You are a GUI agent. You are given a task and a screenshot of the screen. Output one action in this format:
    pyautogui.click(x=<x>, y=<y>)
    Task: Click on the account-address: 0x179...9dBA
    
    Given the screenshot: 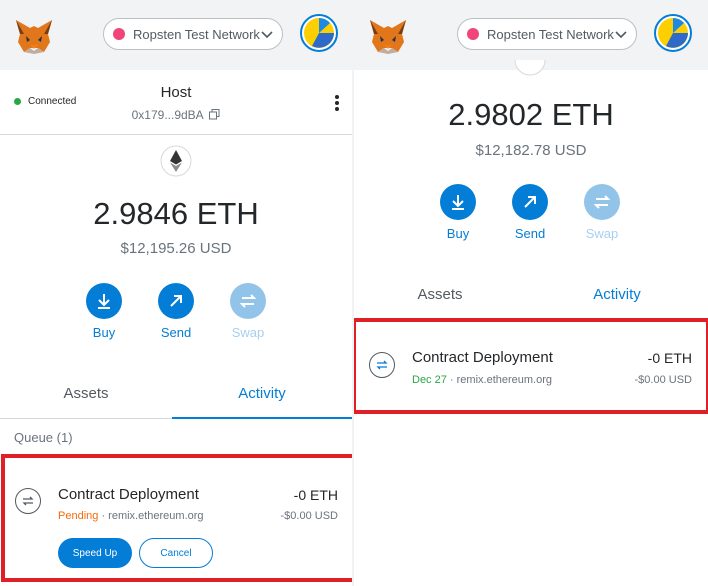 What is the action you would take?
    pyautogui.click(x=167, y=115)
    